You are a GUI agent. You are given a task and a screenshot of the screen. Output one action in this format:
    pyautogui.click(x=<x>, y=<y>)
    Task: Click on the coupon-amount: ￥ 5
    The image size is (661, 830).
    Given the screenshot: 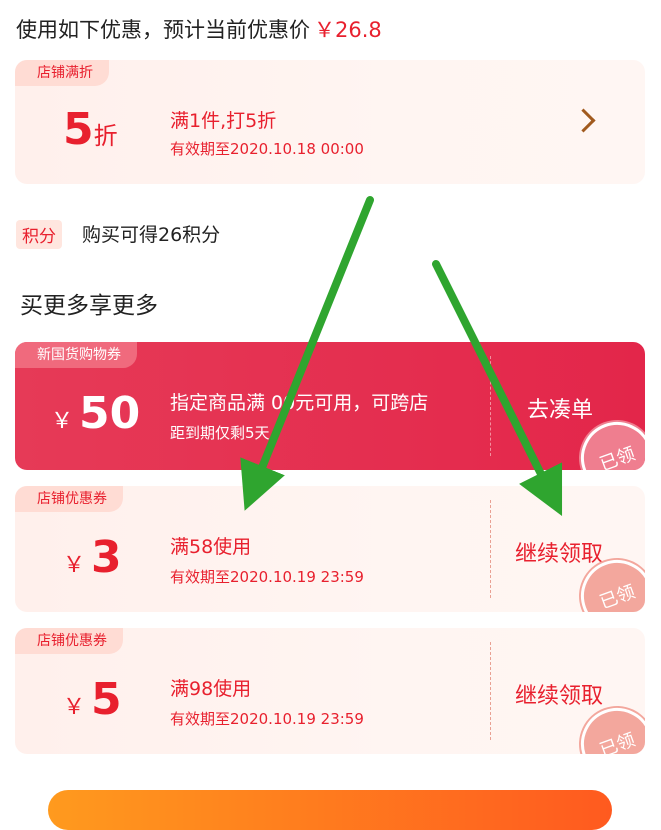 What is the action you would take?
    pyautogui.click(x=92, y=699)
    